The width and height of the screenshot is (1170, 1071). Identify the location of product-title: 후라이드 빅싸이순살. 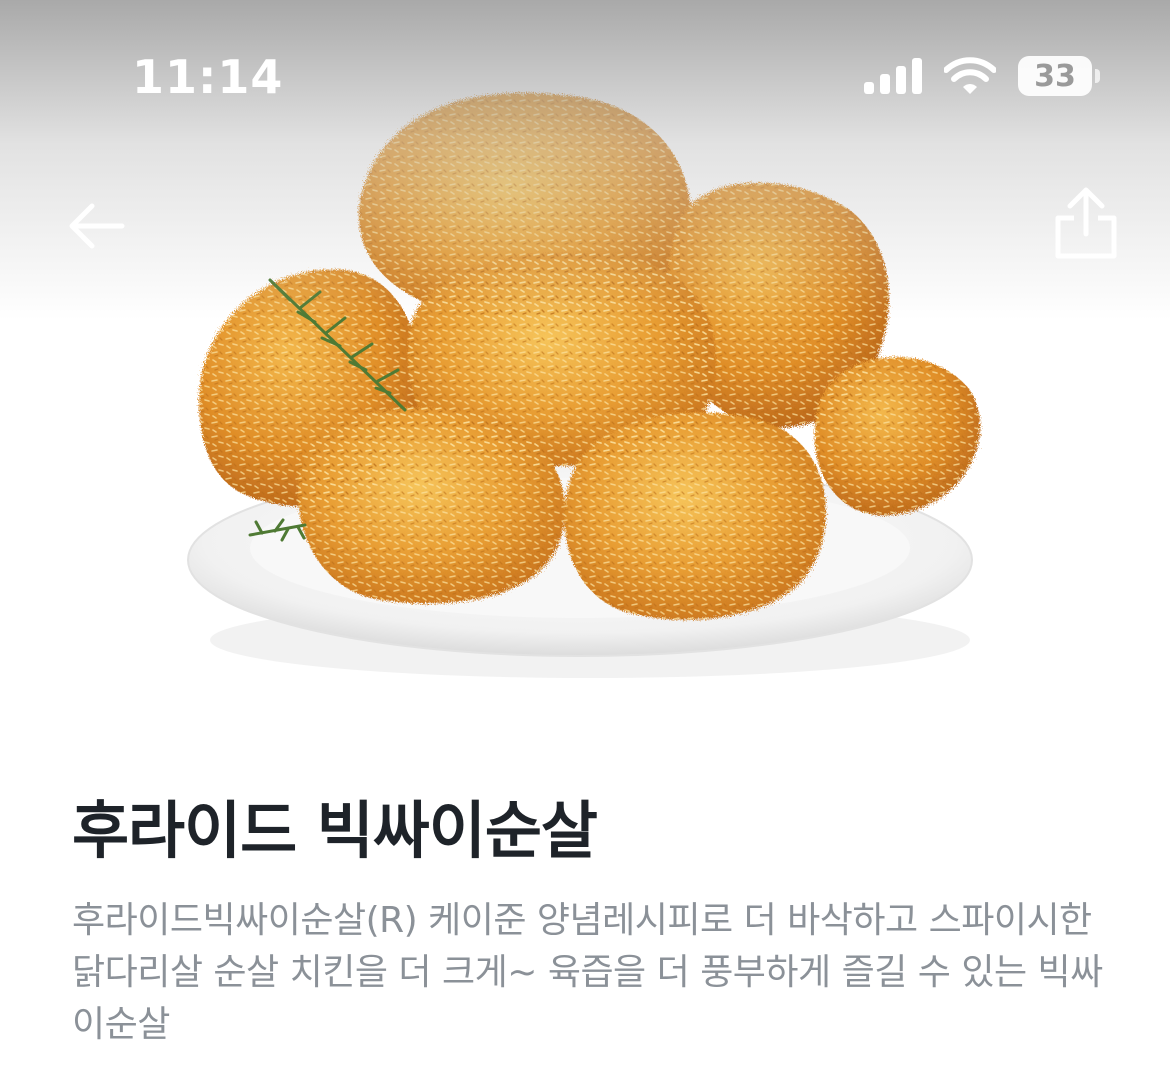
(335, 830).